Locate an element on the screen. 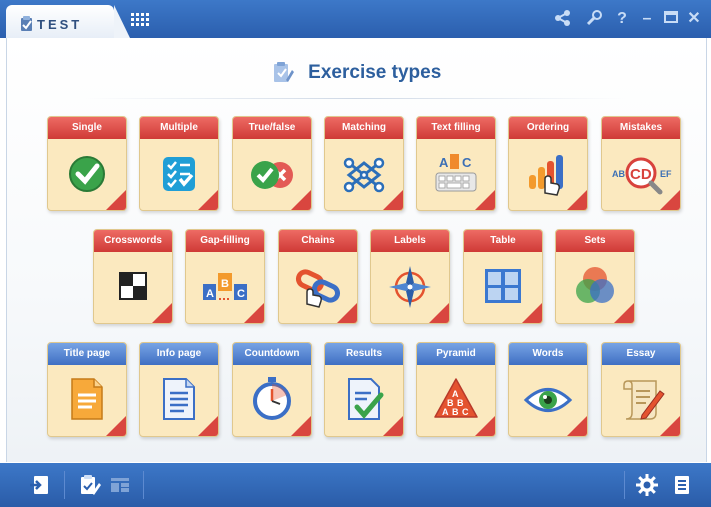  exercise-card-title-page: Title page is located at coordinates (87, 389).